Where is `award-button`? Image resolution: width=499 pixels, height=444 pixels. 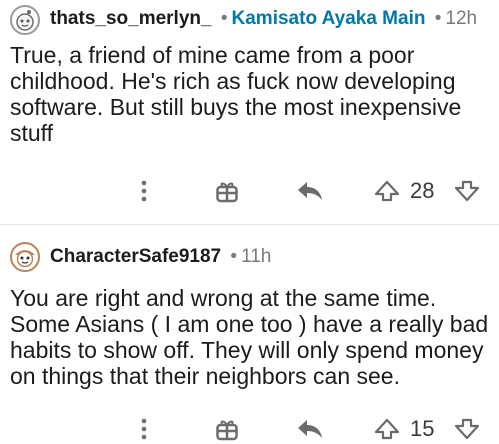 award-button is located at coordinates (227, 191).